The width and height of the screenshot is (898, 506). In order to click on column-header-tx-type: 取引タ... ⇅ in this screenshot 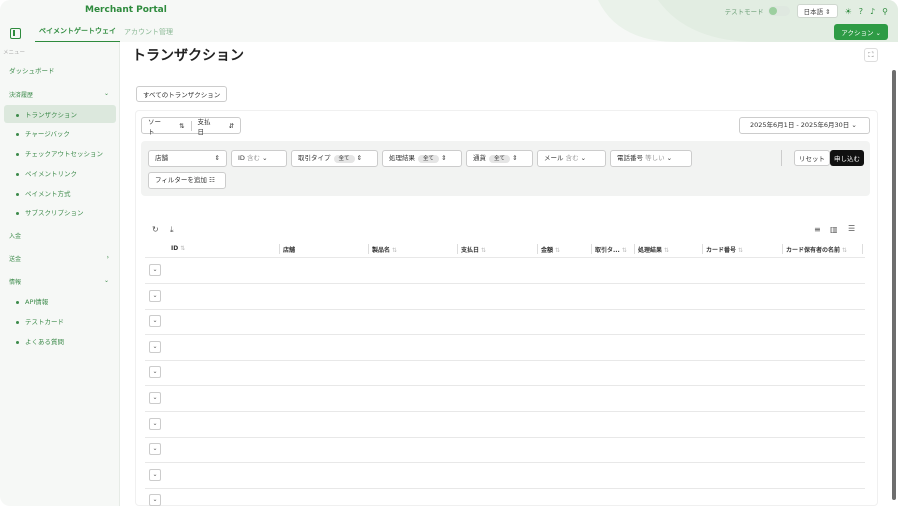, I will do `click(611, 249)`.